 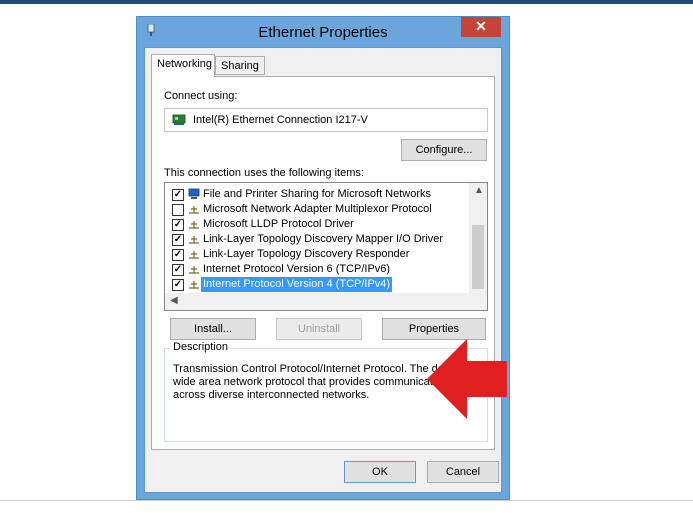 What do you see at coordinates (326, 301) in the screenshot?
I see `horizontal-scrollbar: ◀` at bounding box center [326, 301].